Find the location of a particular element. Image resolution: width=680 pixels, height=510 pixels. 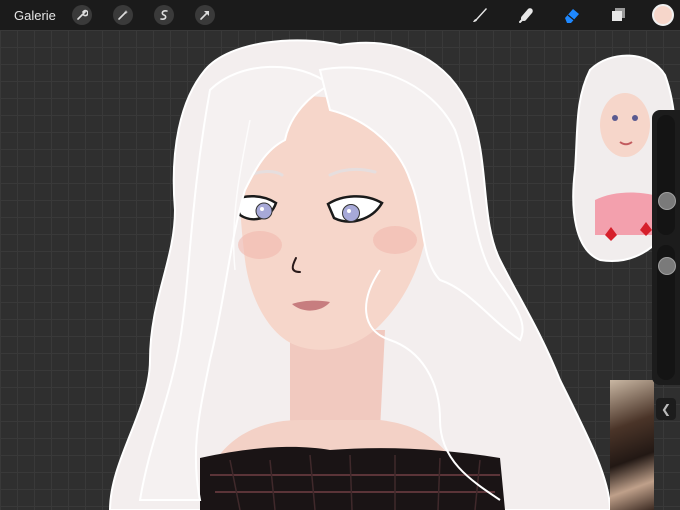

chevron-left-icon: ❮ is located at coordinates (666, 409).